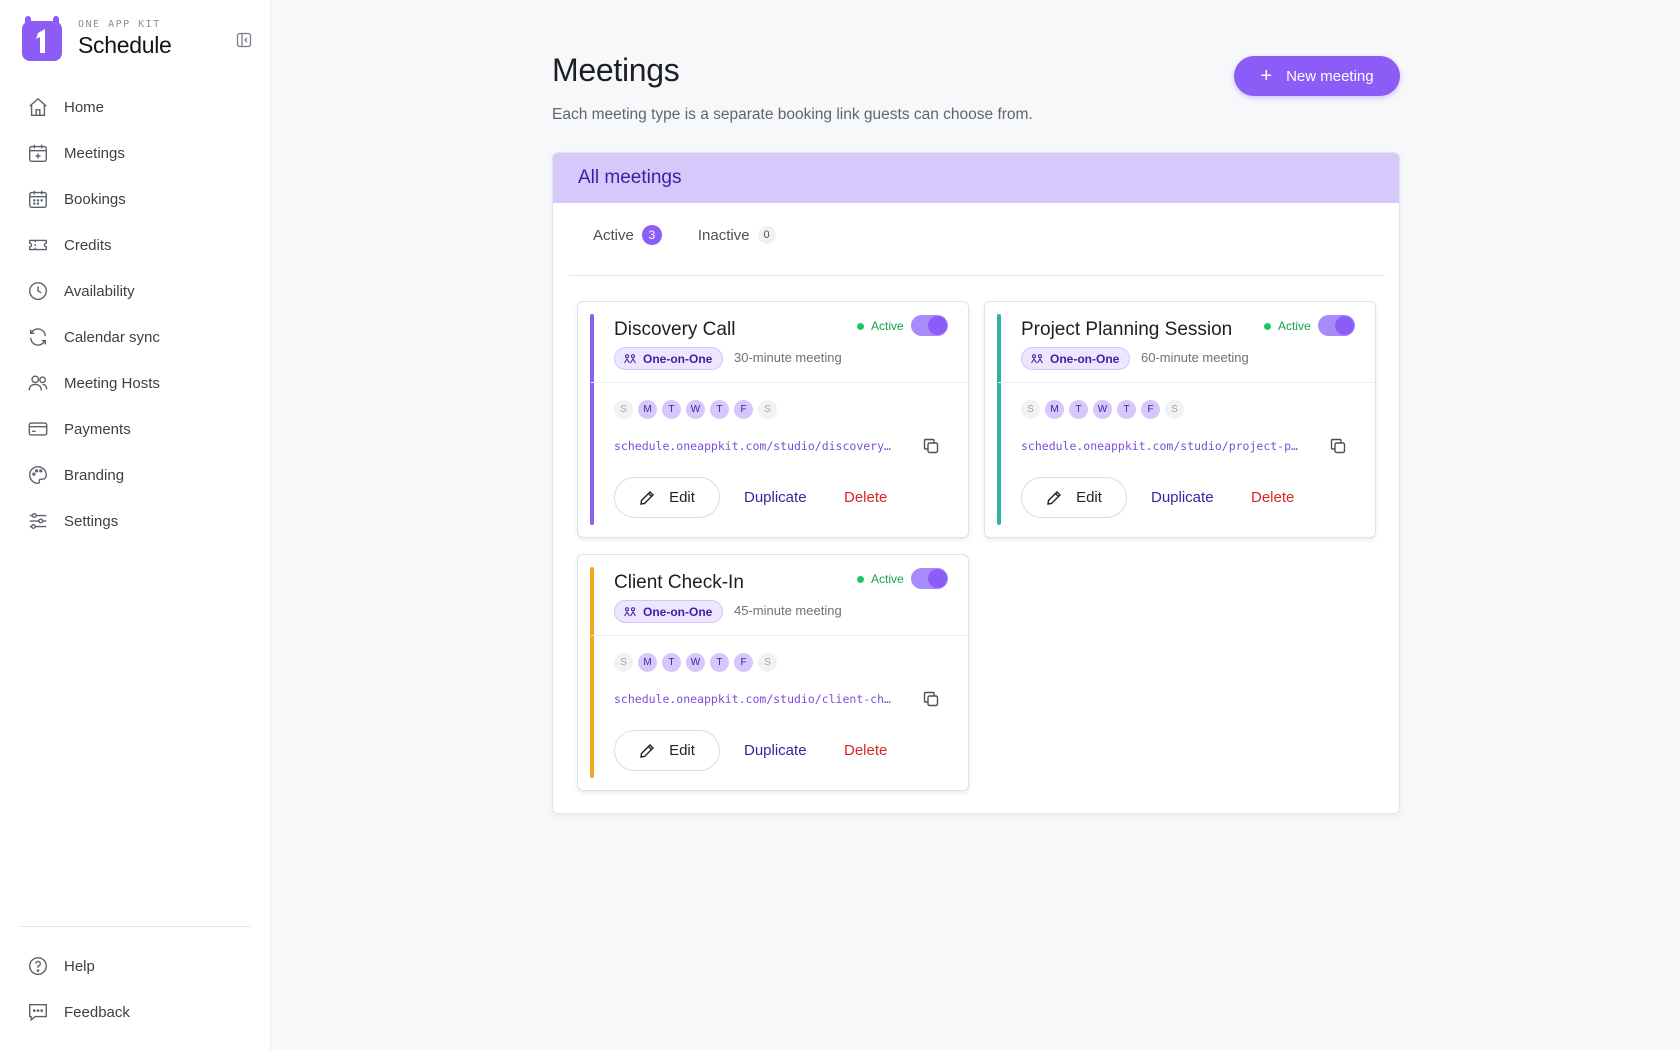 Image resolution: width=1680 pixels, height=1050 pixels. What do you see at coordinates (1127, 329) in the screenshot?
I see `meeting-title: Project Planning Session` at bounding box center [1127, 329].